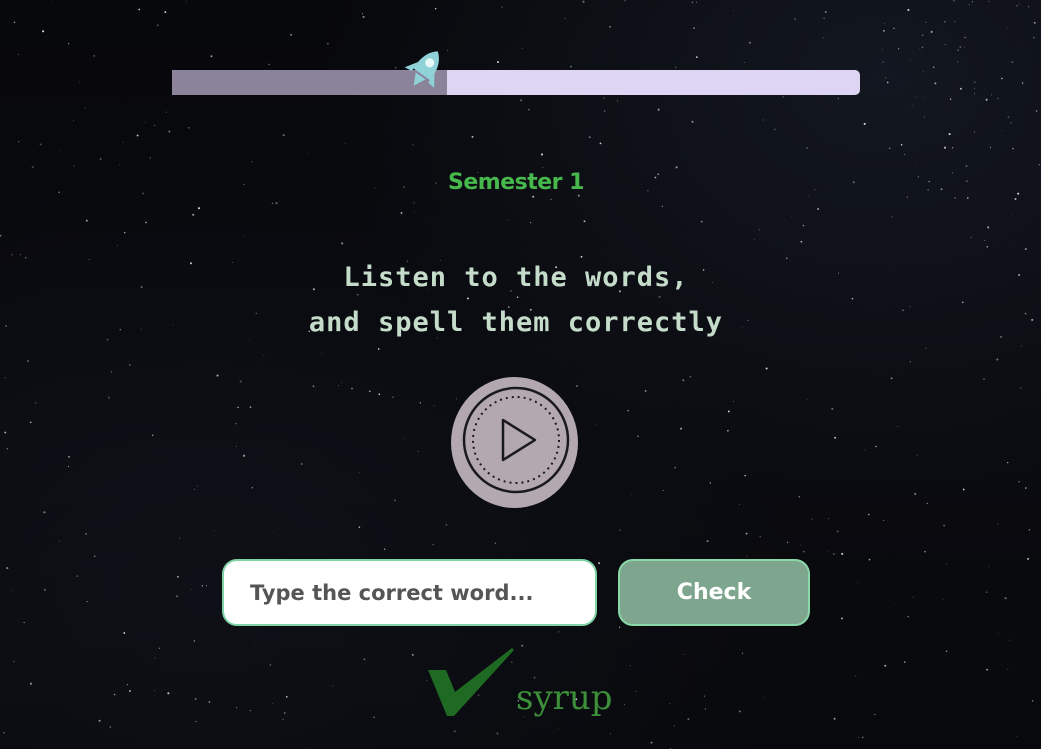 The image size is (1041, 749). Describe the element at coordinates (516, 322) in the screenshot. I see `instructions-line-2: and spell them correctly` at that location.